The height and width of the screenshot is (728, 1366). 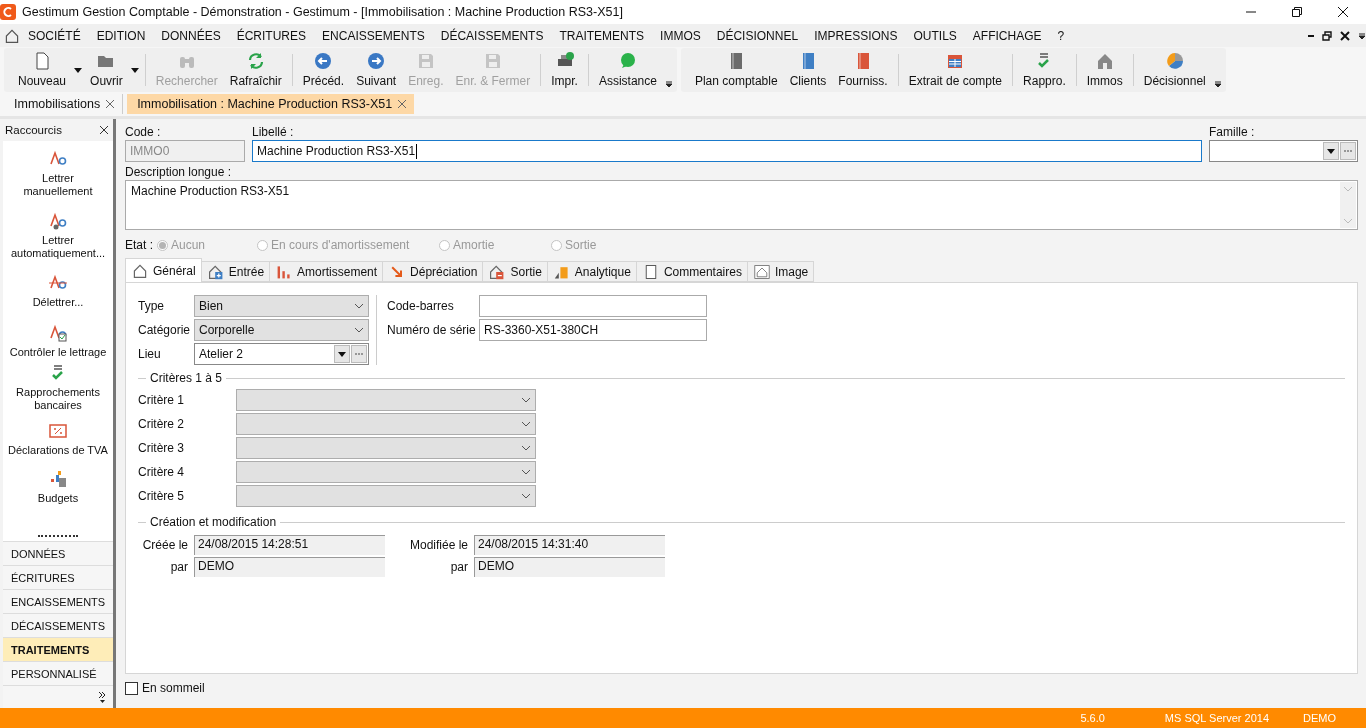 I want to click on shortcut-label: Budgets, so click(x=58, y=498).